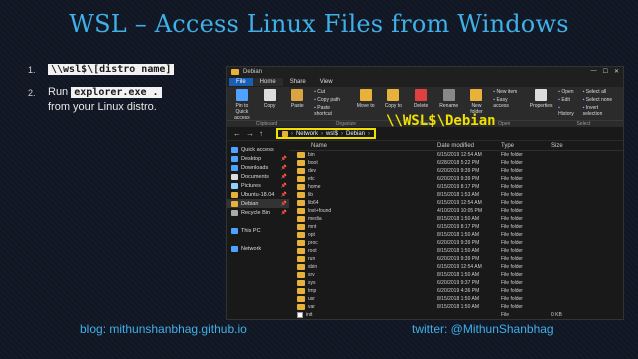 This screenshot has height=359, width=638. What do you see at coordinates (456, 195) in the screenshot?
I see `file-row: lib 8/15/2018 1:53 AM File folder` at bounding box center [456, 195].